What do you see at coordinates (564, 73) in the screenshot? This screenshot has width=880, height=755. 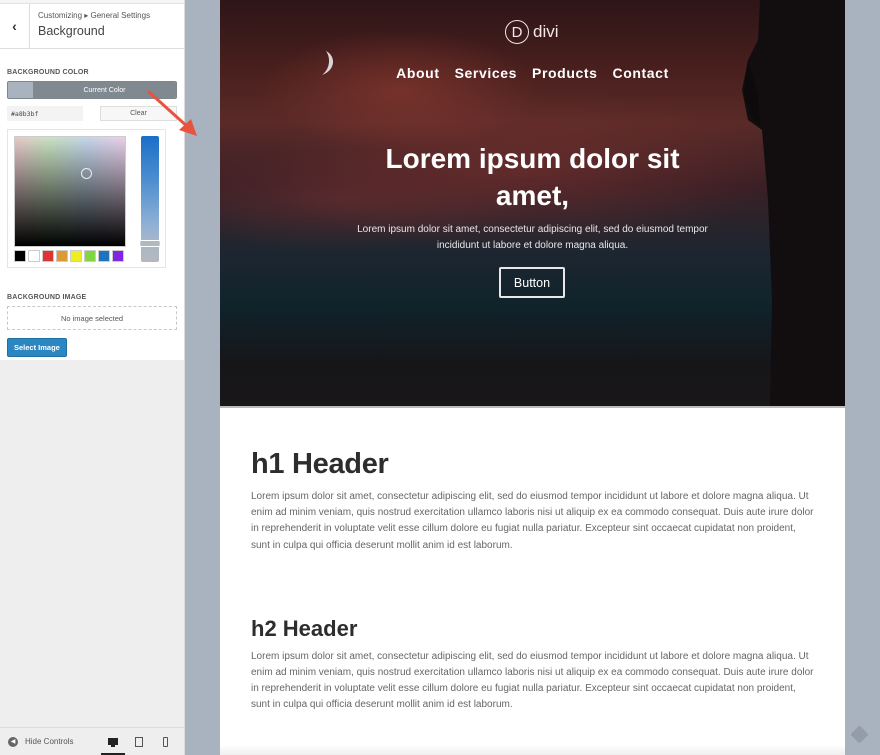 I see `nav-item-products: Products` at bounding box center [564, 73].